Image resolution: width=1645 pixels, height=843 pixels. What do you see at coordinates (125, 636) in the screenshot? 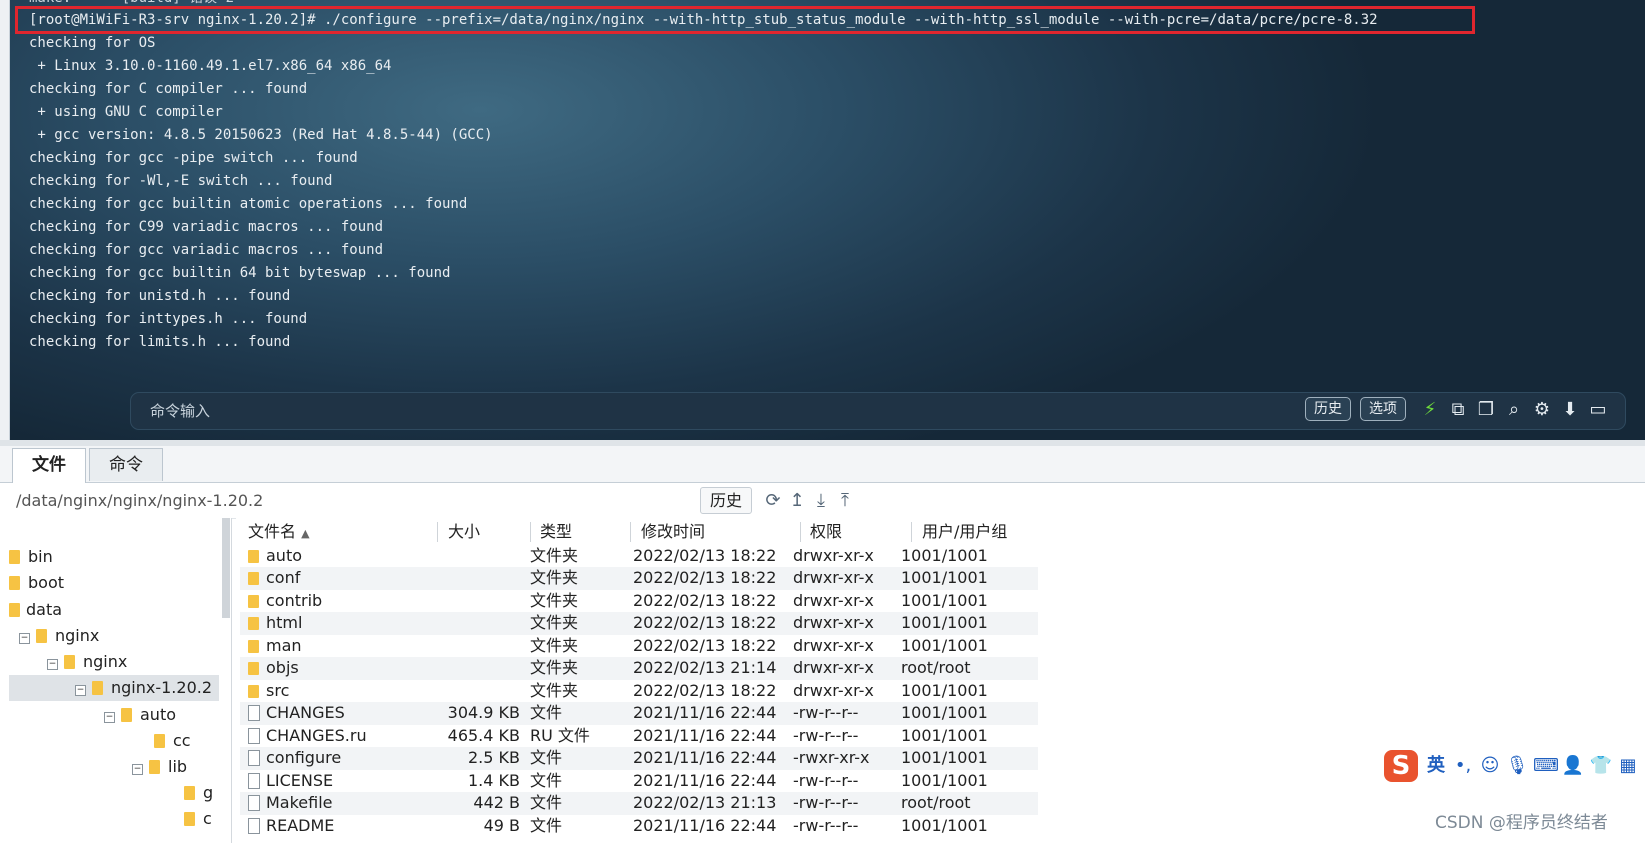
I see `tree-node-nginx: − nginx` at bounding box center [125, 636].